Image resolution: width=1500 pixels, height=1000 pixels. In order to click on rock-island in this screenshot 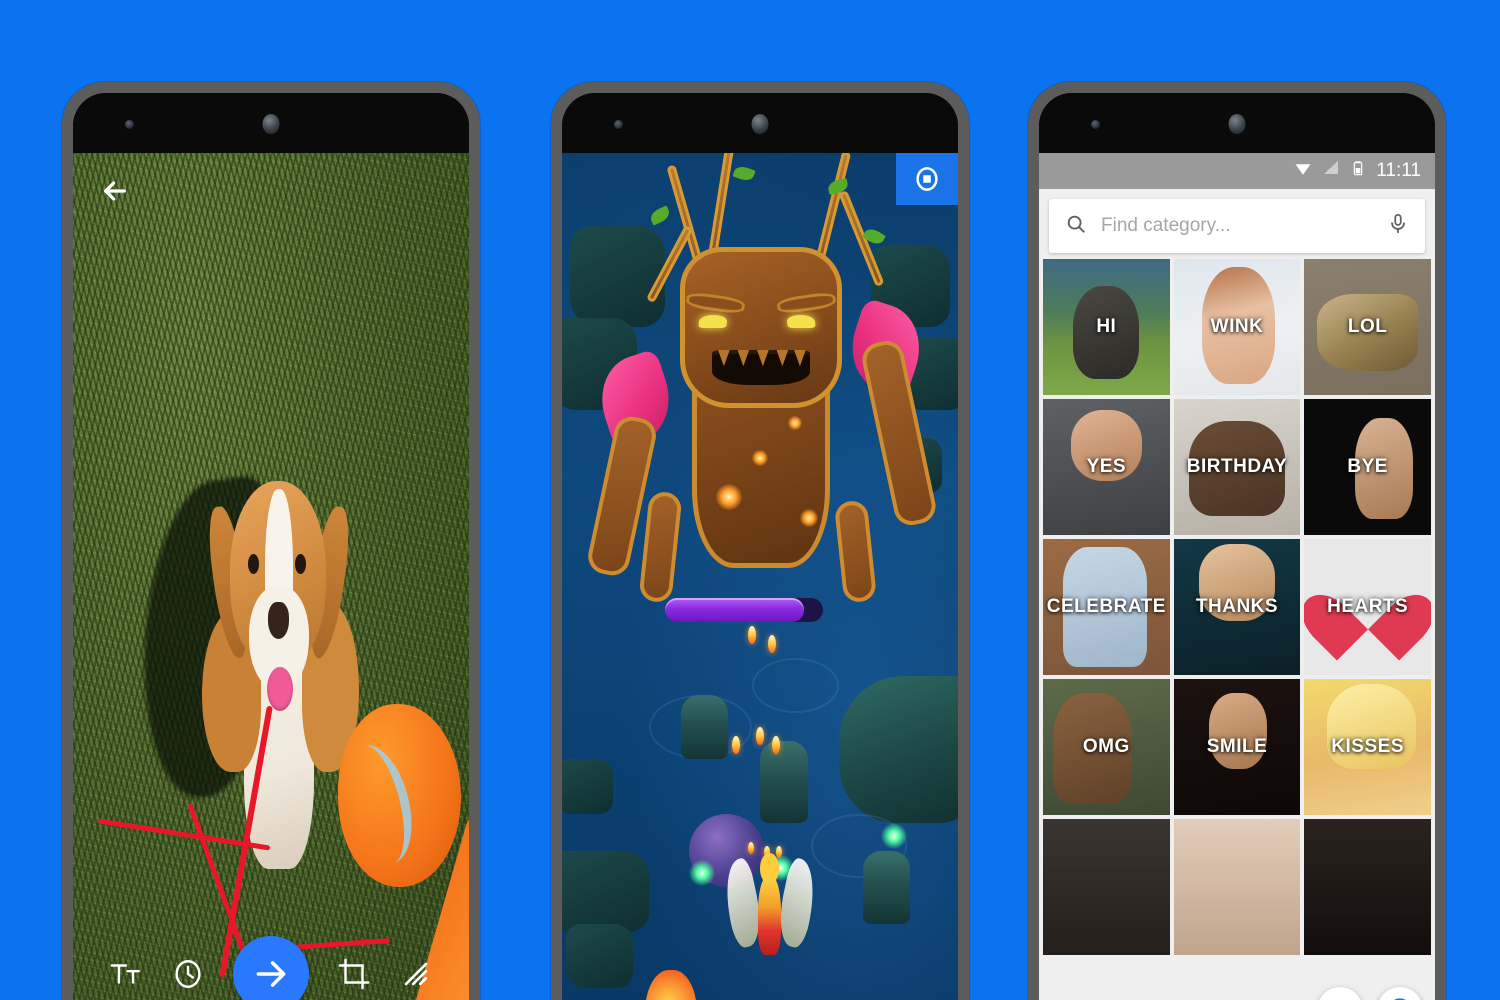, I will do `click(898, 750)`.